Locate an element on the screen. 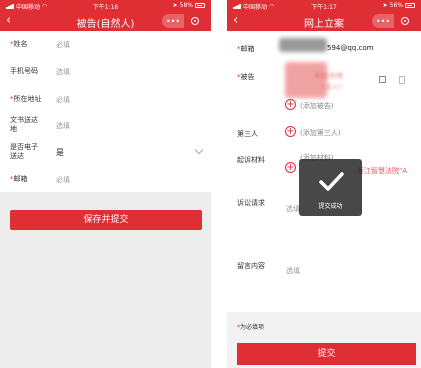 This screenshot has width=421, height=368. field-label: 文书送达地 is located at coordinates (24, 124).